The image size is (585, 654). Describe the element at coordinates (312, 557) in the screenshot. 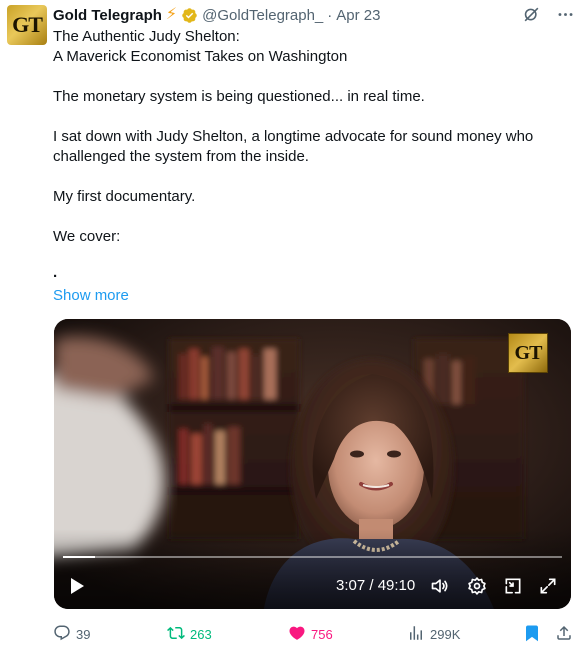

I see `video-progress-bar` at that location.